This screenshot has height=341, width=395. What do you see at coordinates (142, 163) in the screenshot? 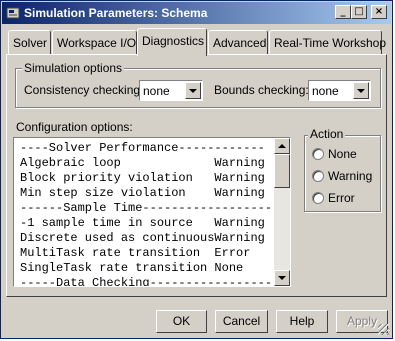
I see `list-item: Algebraic loop Warning` at bounding box center [142, 163].